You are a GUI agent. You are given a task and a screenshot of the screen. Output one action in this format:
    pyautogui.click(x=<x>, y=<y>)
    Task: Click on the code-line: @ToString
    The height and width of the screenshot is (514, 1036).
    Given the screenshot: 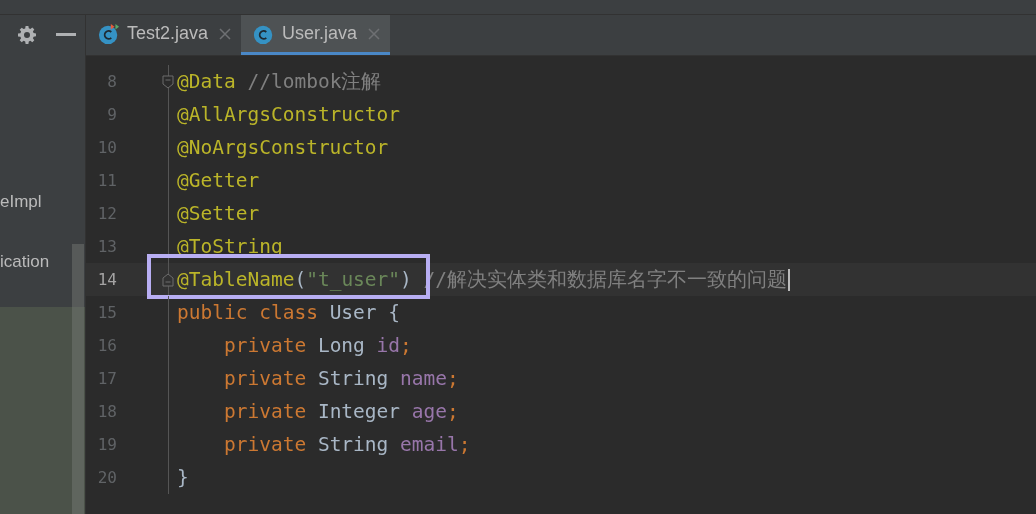 What is the action you would take?
    pyautogui.click(x=230, y=246)
    